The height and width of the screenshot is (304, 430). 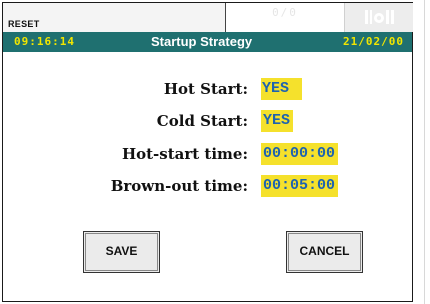 I want to click on cancel-button: CANCEL, so click(x=324, y=252).